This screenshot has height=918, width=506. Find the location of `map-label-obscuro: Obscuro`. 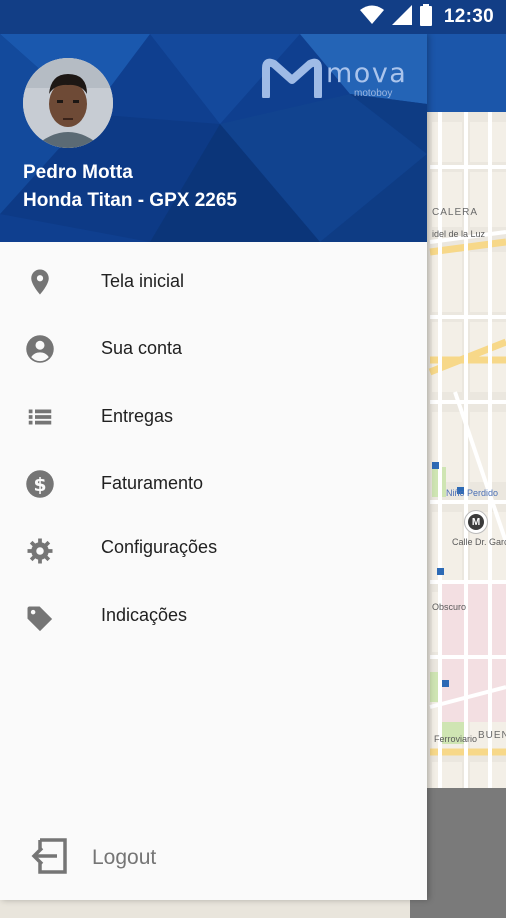

map-label-obscuro: Obscuro is located at coordinates (449, 607).